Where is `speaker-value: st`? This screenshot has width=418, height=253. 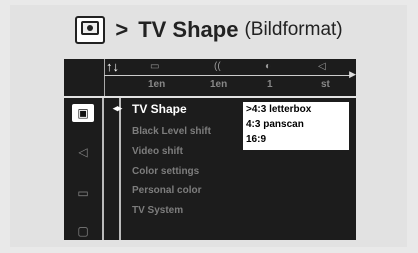
speaker-value: st is located at coordinates (325, 84).